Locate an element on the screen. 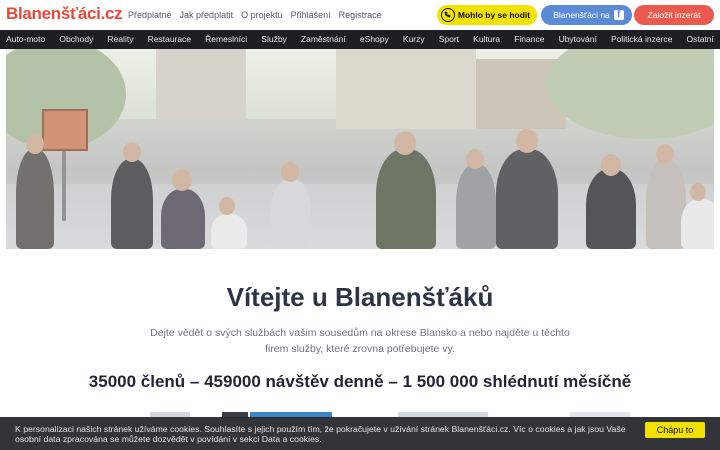  nav-item-remeslnici: Řemeslníci is located at coordinates (226, 39).